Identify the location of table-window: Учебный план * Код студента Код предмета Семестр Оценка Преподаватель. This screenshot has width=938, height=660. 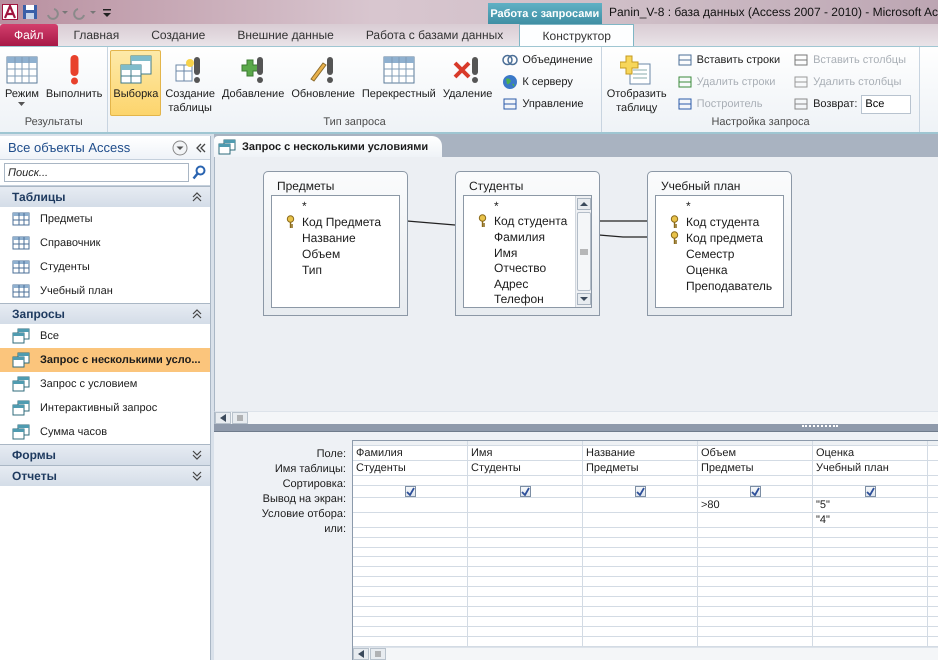
(719, 243).